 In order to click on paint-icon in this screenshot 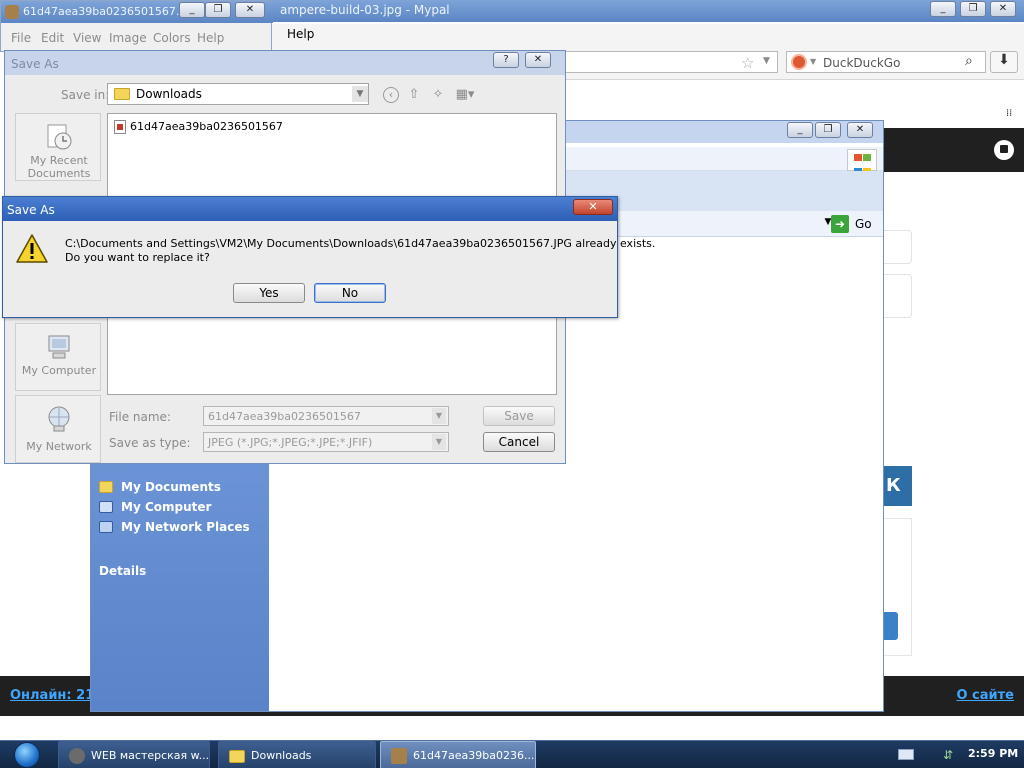, I will do `click(399, 756)`.